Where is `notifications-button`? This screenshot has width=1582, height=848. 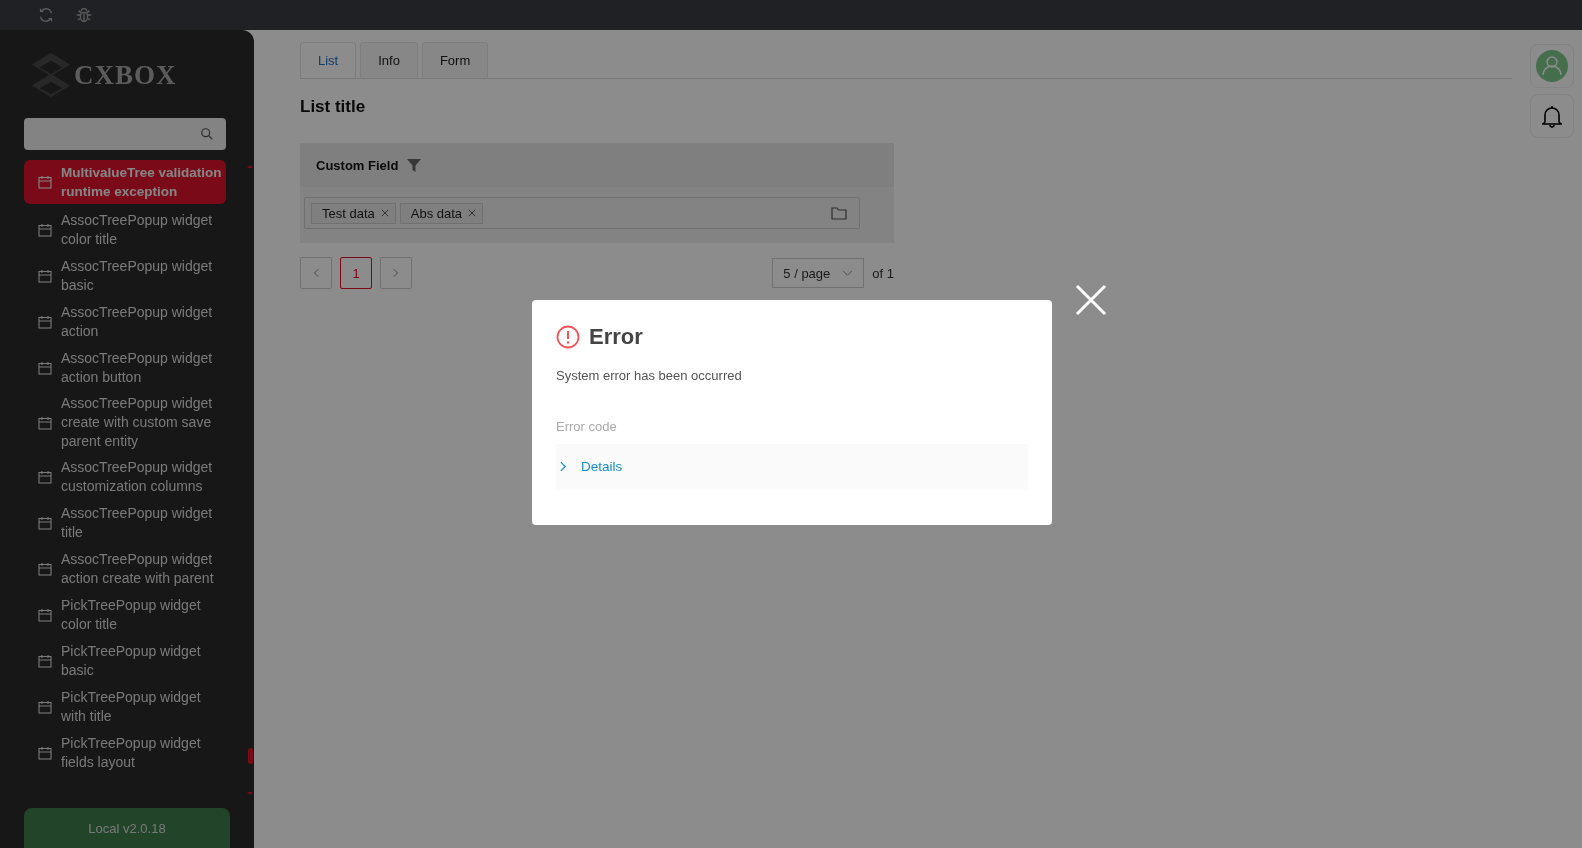 notifications-button is located at coordinates (1552, 116).